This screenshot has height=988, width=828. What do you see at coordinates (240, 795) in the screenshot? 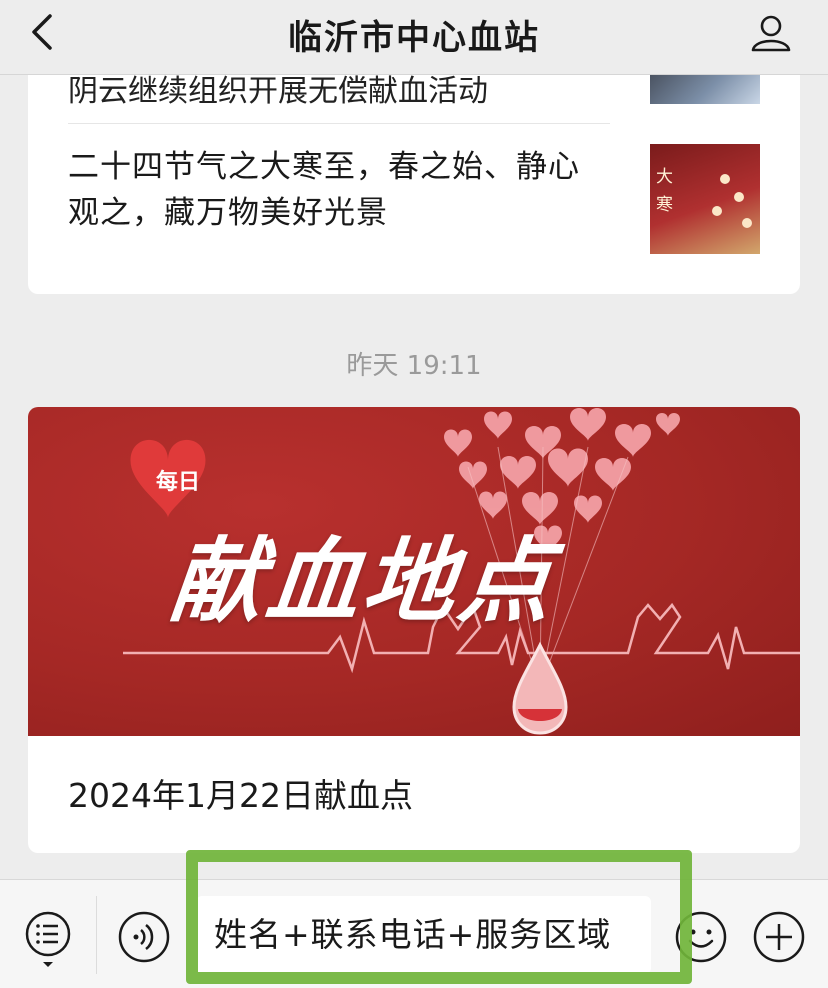
I see `article-title: 2024年1月22日献血点` at bounding box center [240, 795].